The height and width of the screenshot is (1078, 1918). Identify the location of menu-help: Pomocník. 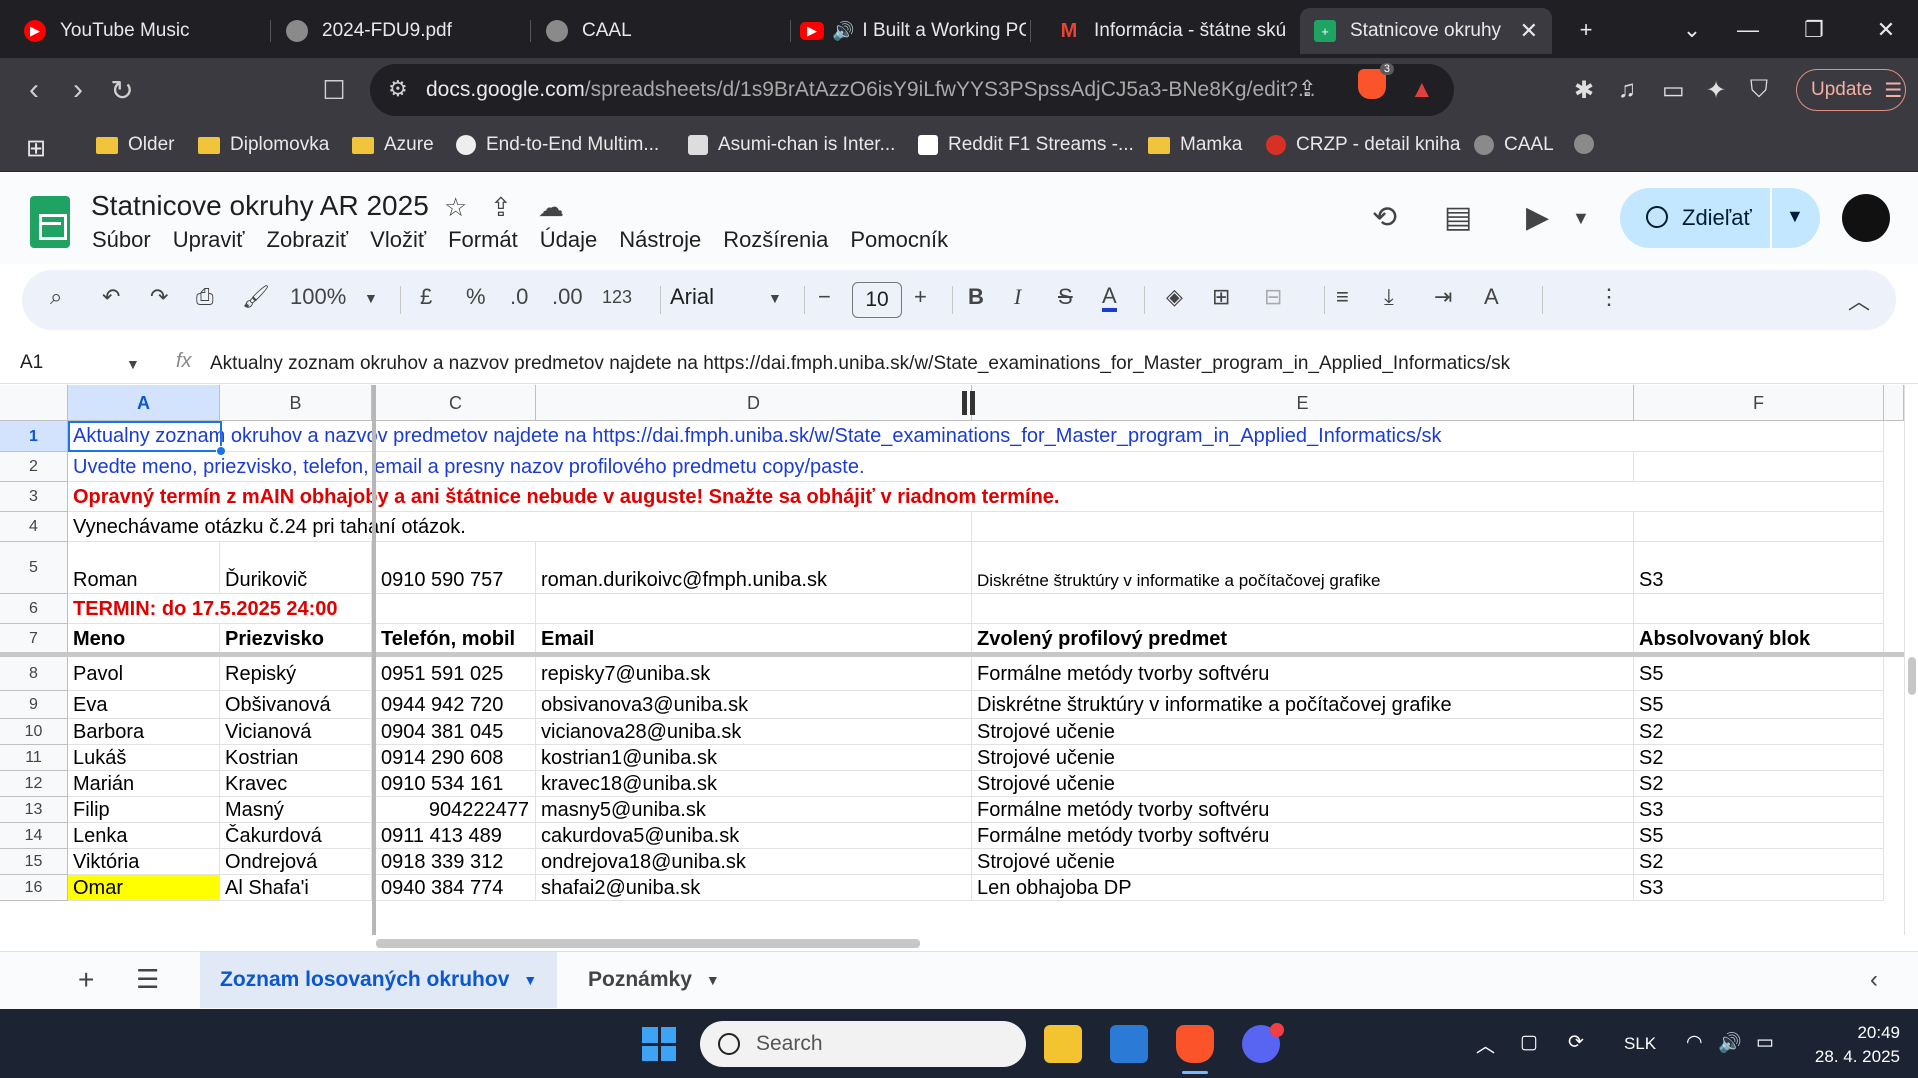
(899, 240).